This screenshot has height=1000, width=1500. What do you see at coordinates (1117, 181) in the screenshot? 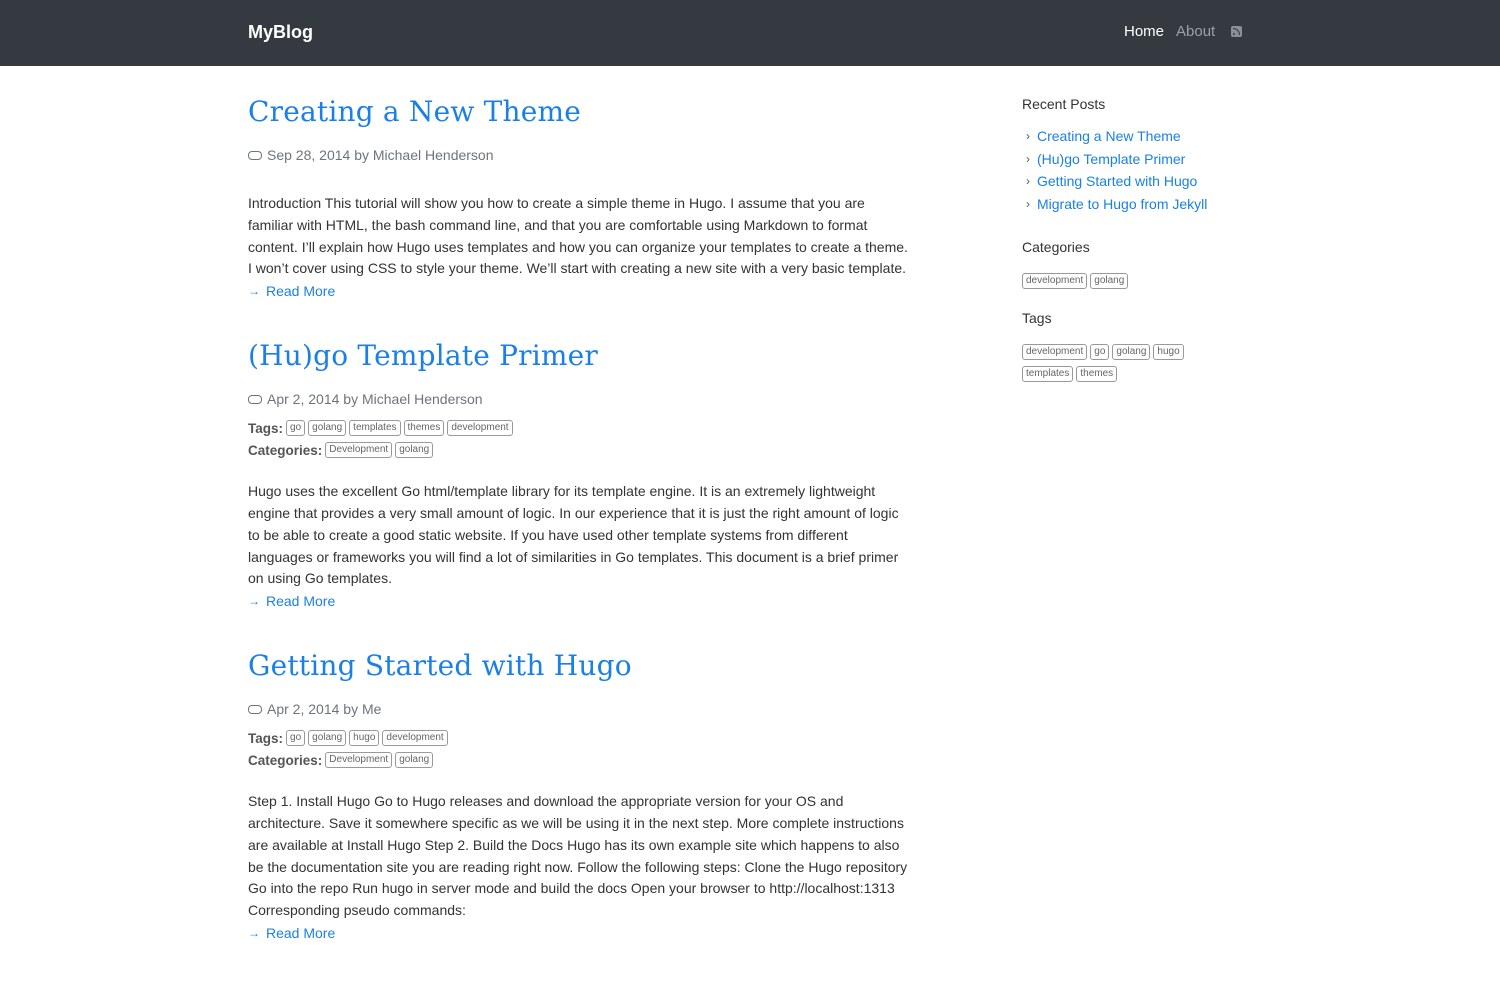
I see `recent-post-label: Getting Started with Hugo` at bounding box center [1117, 181].